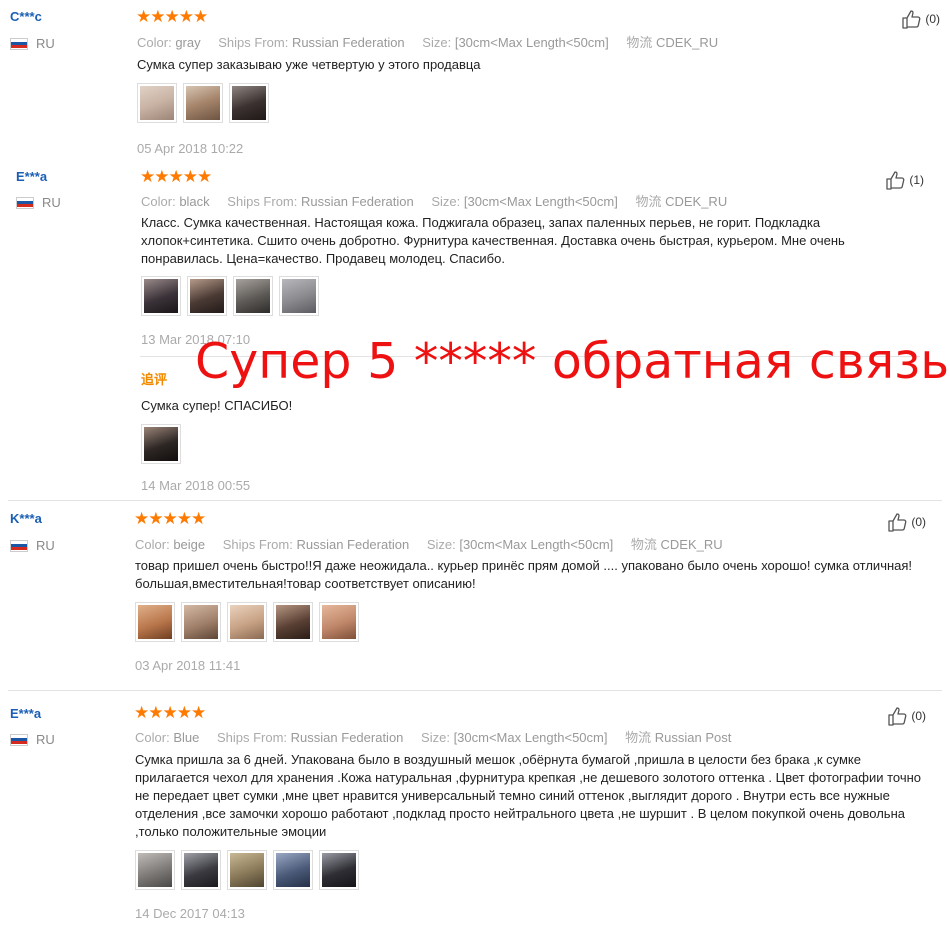  What do you see at coordinates (916, 180) in the screenshot?
I see `like-count: (1)` at bounding box center [916, 180].